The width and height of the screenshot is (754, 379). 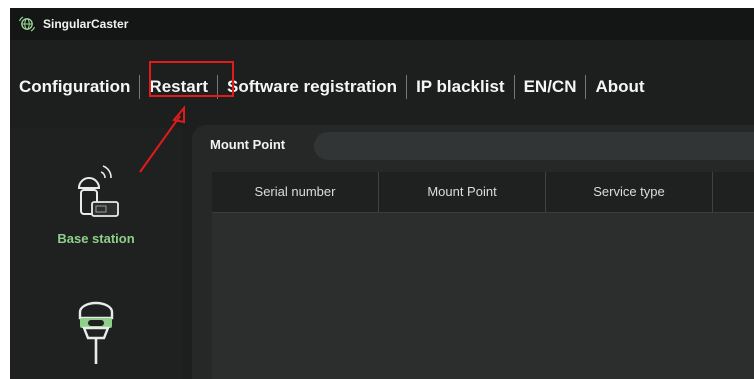 What do you see at coordinates (460, 87) in the screenshot?
I see `menu-ip-blacklist: IP blacklist` at bounding box center [460, 87].